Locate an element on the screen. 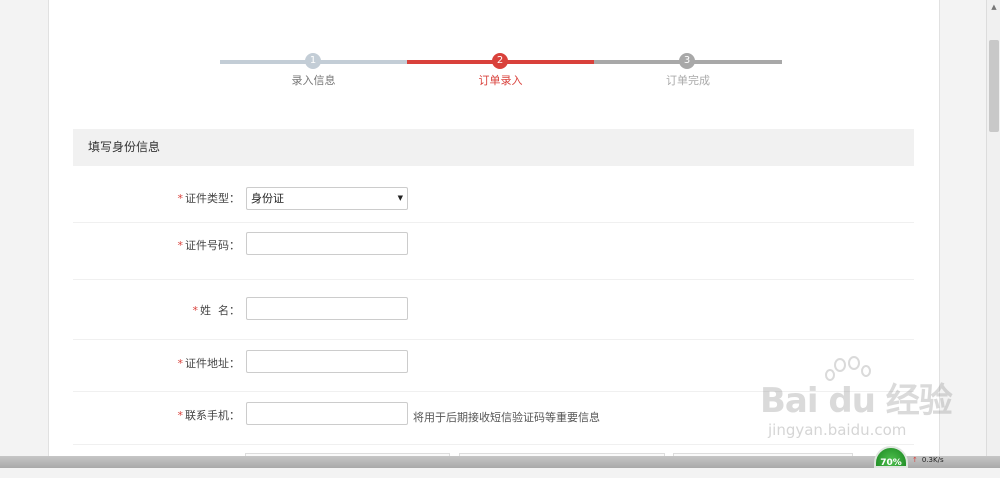 The image size is (1000, 478). form-row-id-type: * 证件类型： 身份证 ▼ is located at coordinates (493, 201).